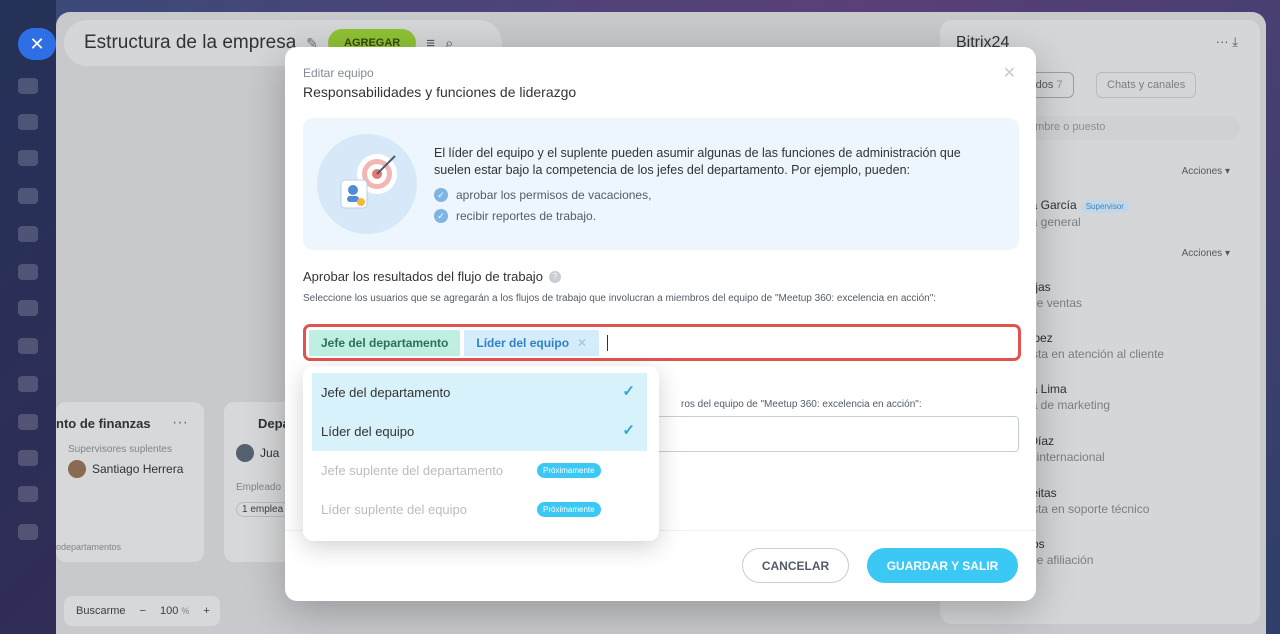  What do you see at coordinates (1146, 85) in the screenshot?
I see `tab-chats: Chats y canales` at bounding box center [1146, 85].